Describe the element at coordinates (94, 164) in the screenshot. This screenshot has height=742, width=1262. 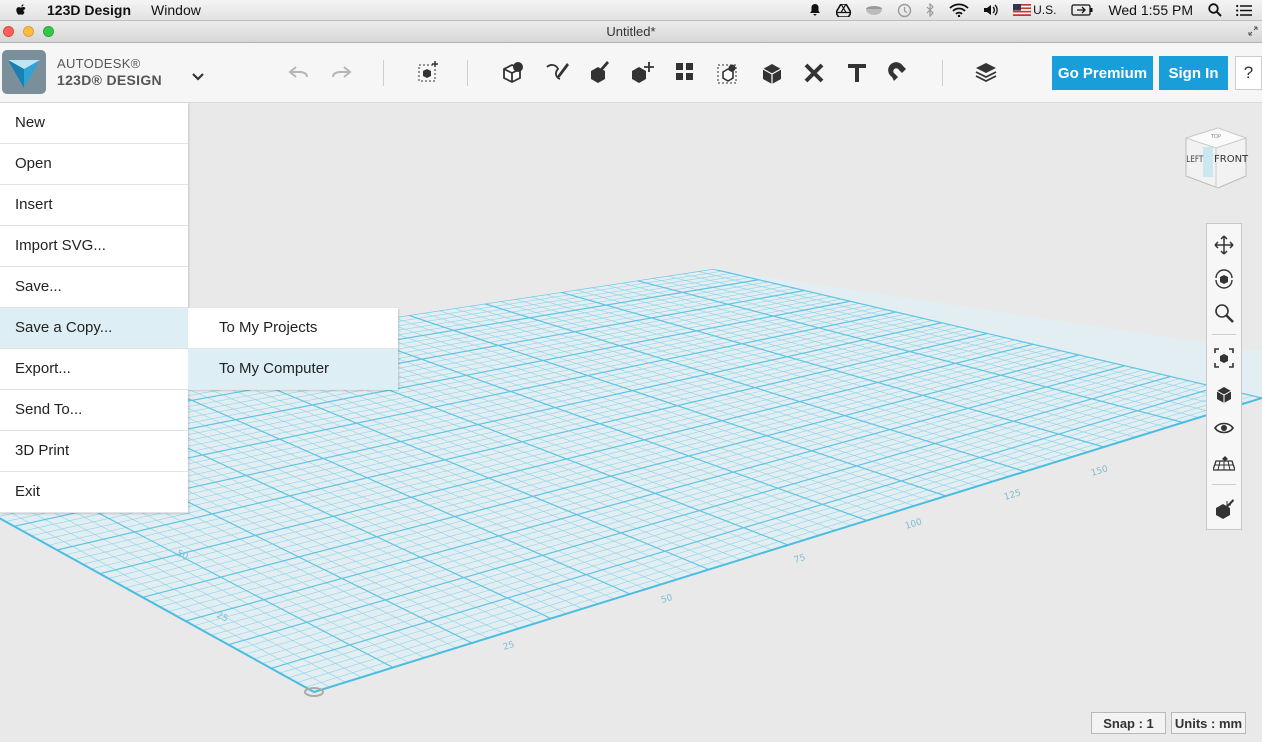
I see `menu-item-open: Open` at that location.